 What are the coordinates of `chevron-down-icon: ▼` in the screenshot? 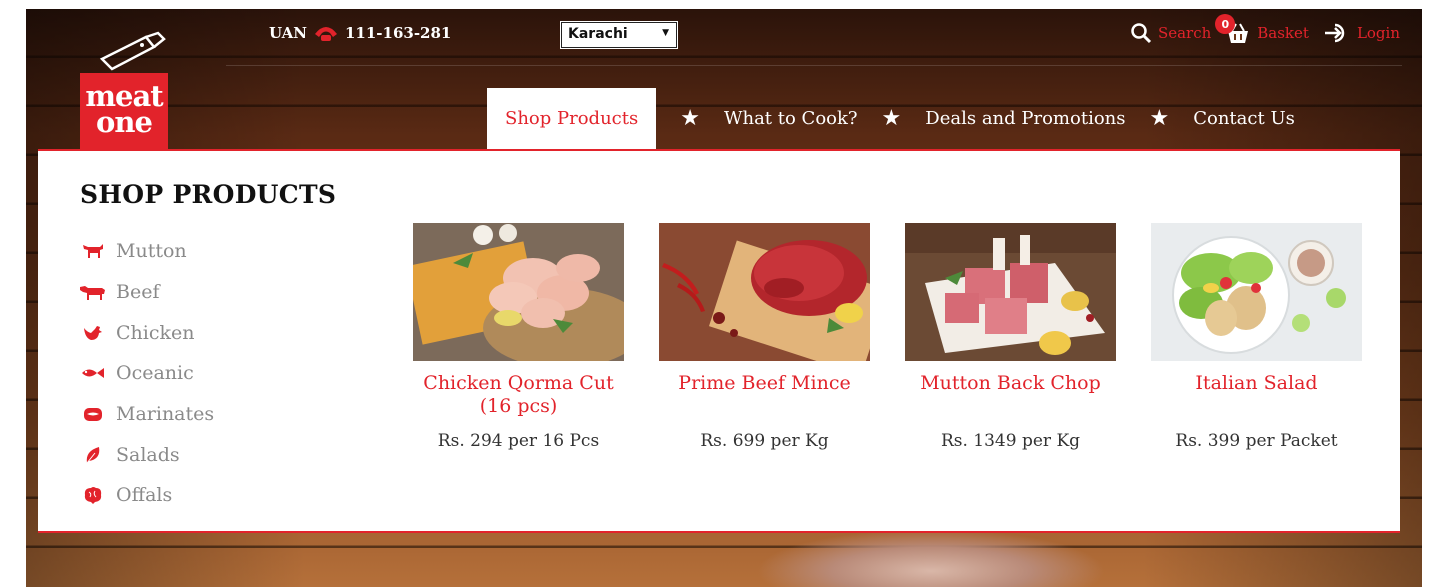 It's located at (665, 33).